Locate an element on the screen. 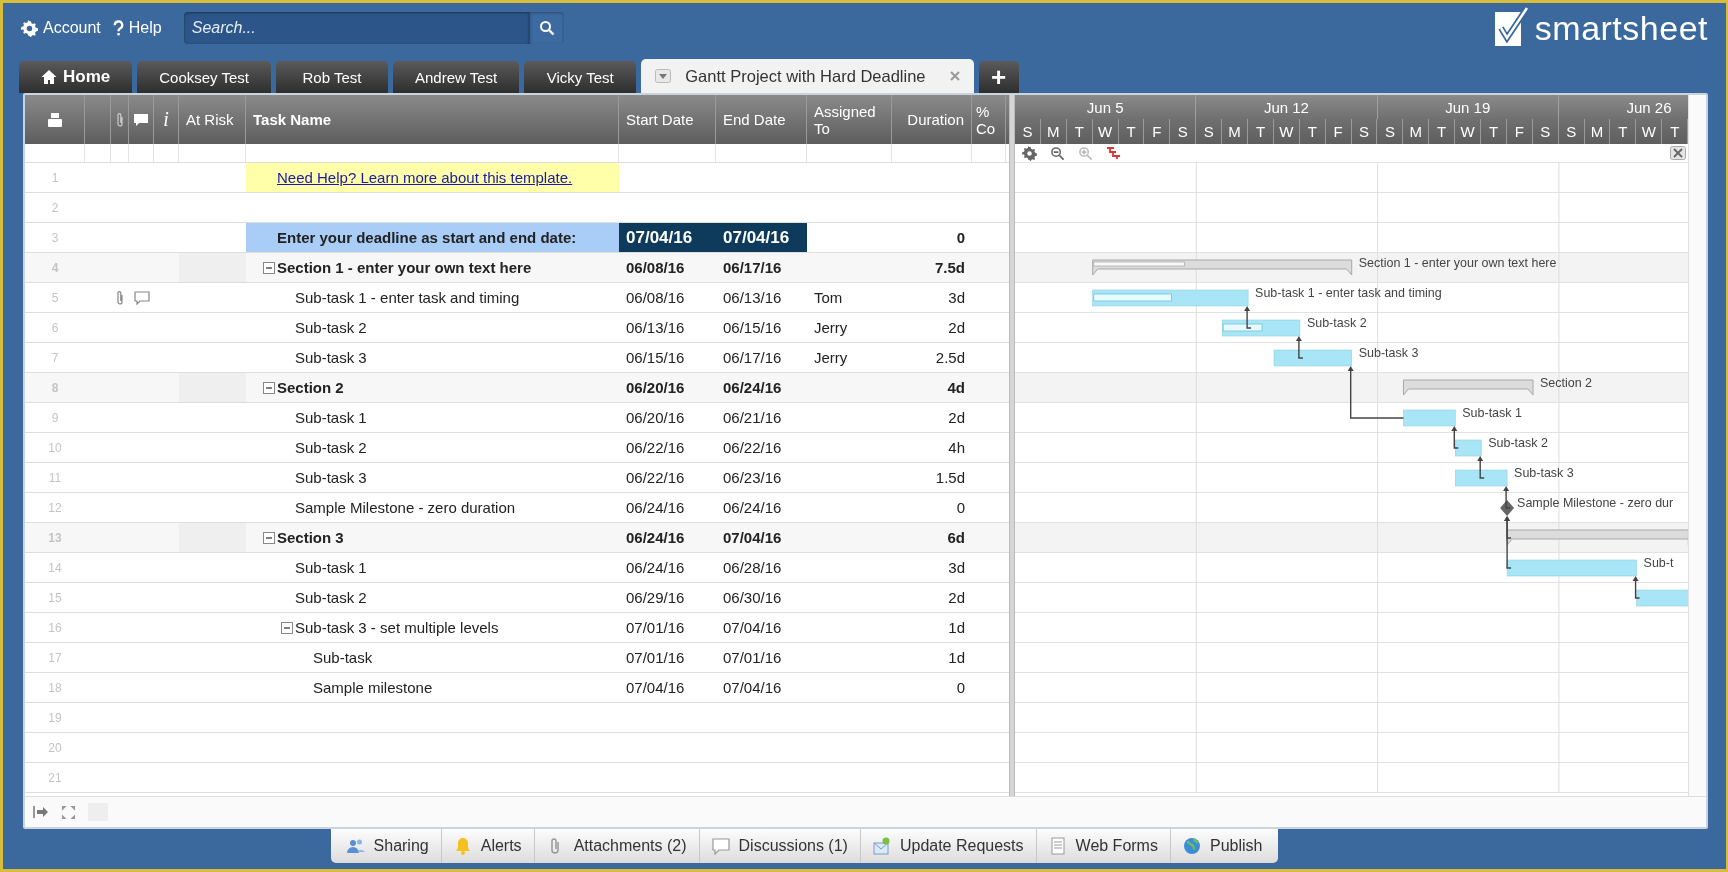 This screenshot has height=872, width=1728. column-header: Start Date is located at coordinates (660, 119).